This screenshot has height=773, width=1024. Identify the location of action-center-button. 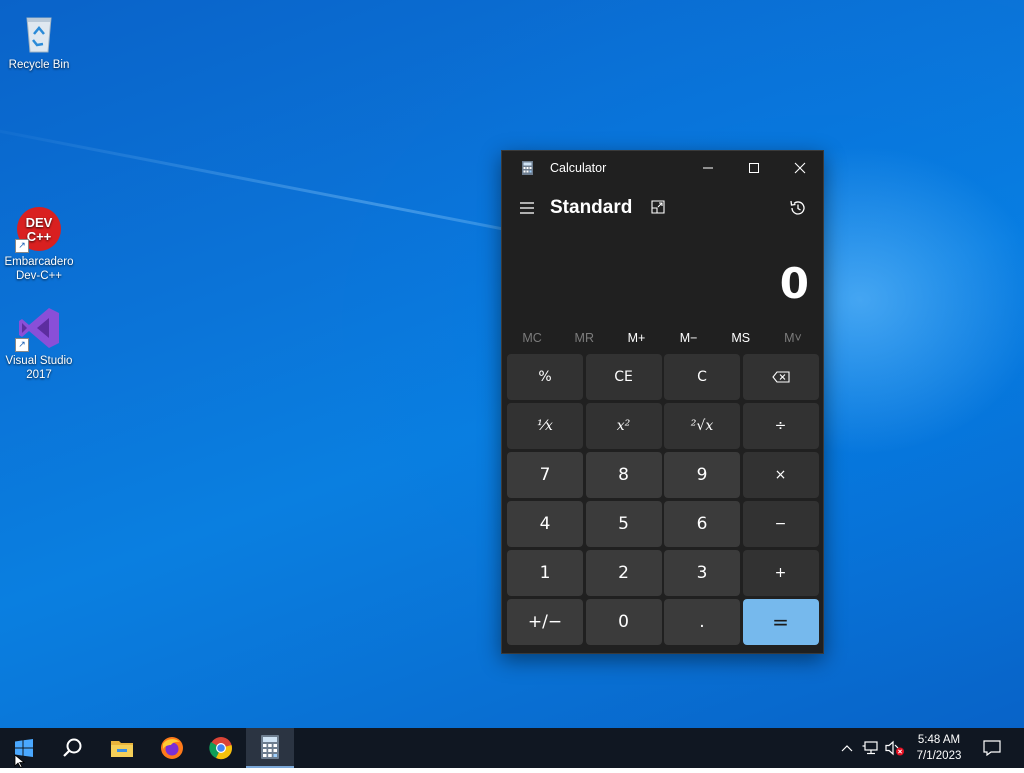
(992, 748).